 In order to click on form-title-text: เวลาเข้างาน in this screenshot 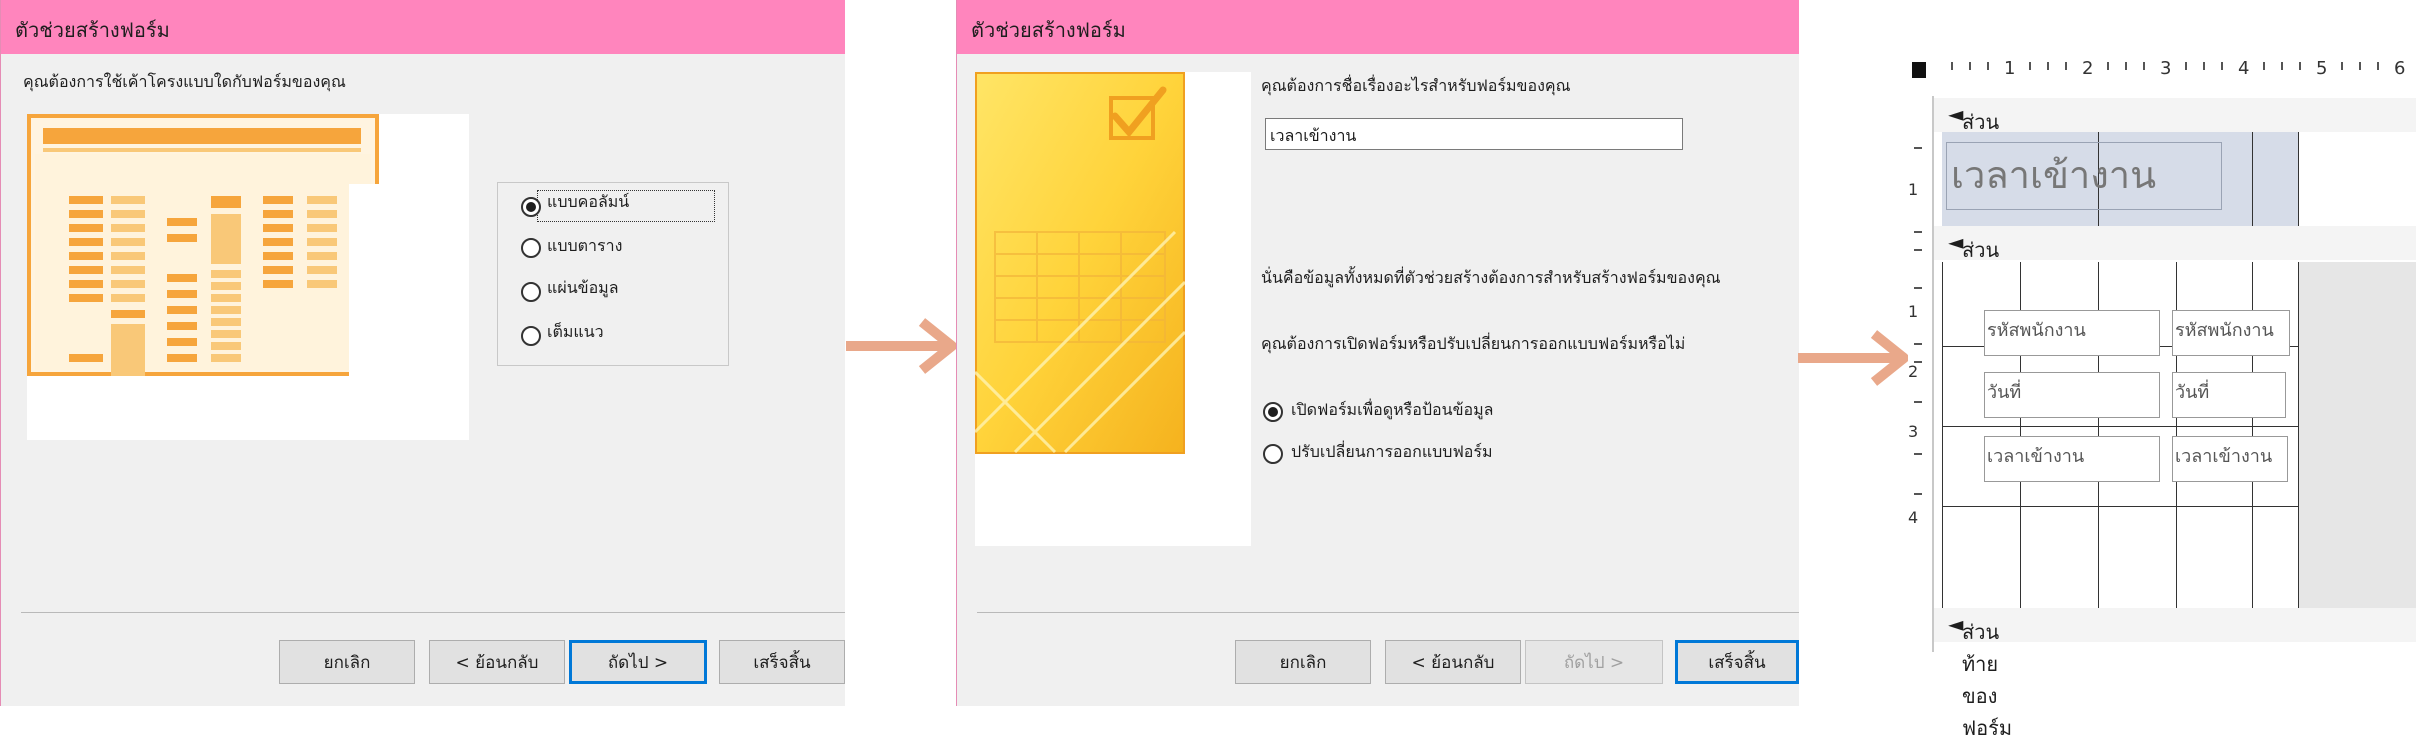, I will do `click(2054, 175)`.